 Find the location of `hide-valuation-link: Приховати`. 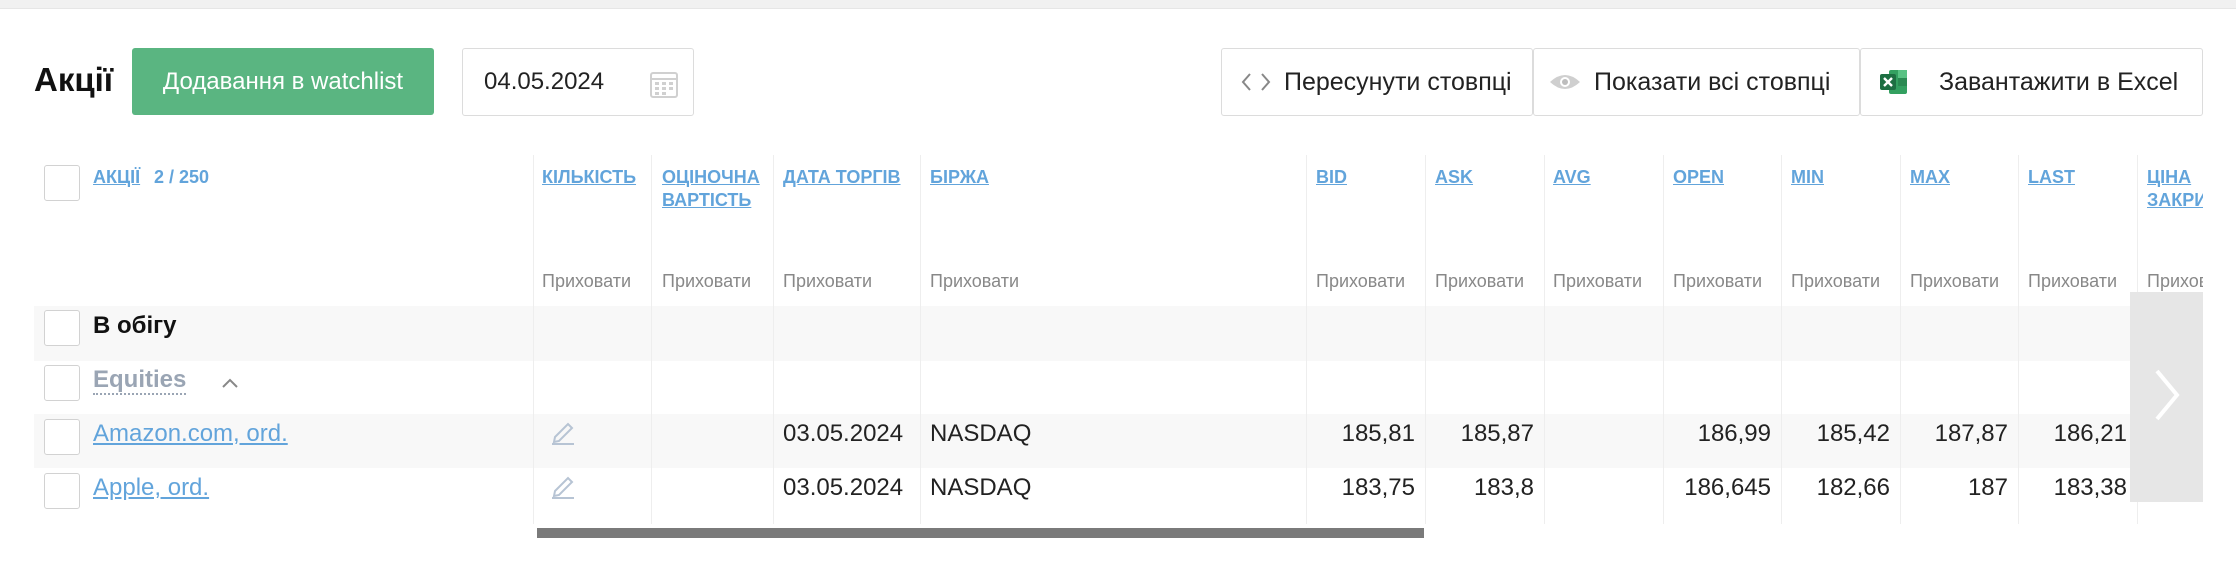

hide-valuation-link: Приховати is located at coordinates (706, 281).